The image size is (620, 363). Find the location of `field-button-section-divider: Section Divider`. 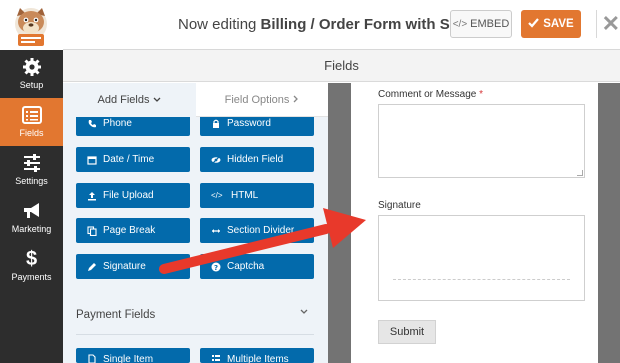

field-button-section-divider: Section Divider is located at coordinates (257, 230).